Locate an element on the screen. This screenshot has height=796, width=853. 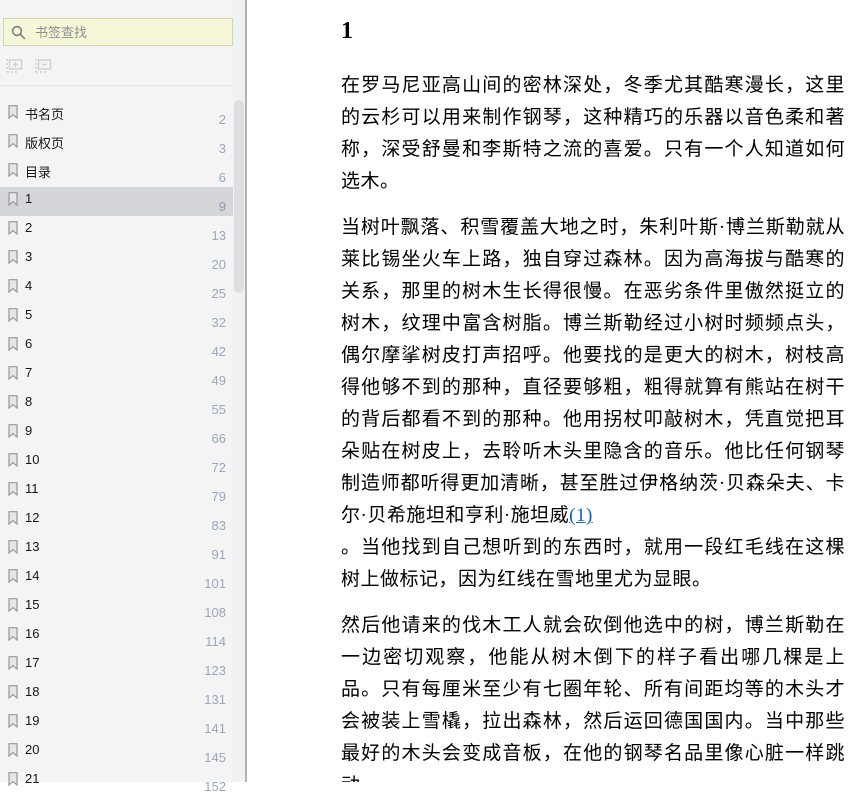
bookmark-item-label: 4 is located at coordinates (29, 285).